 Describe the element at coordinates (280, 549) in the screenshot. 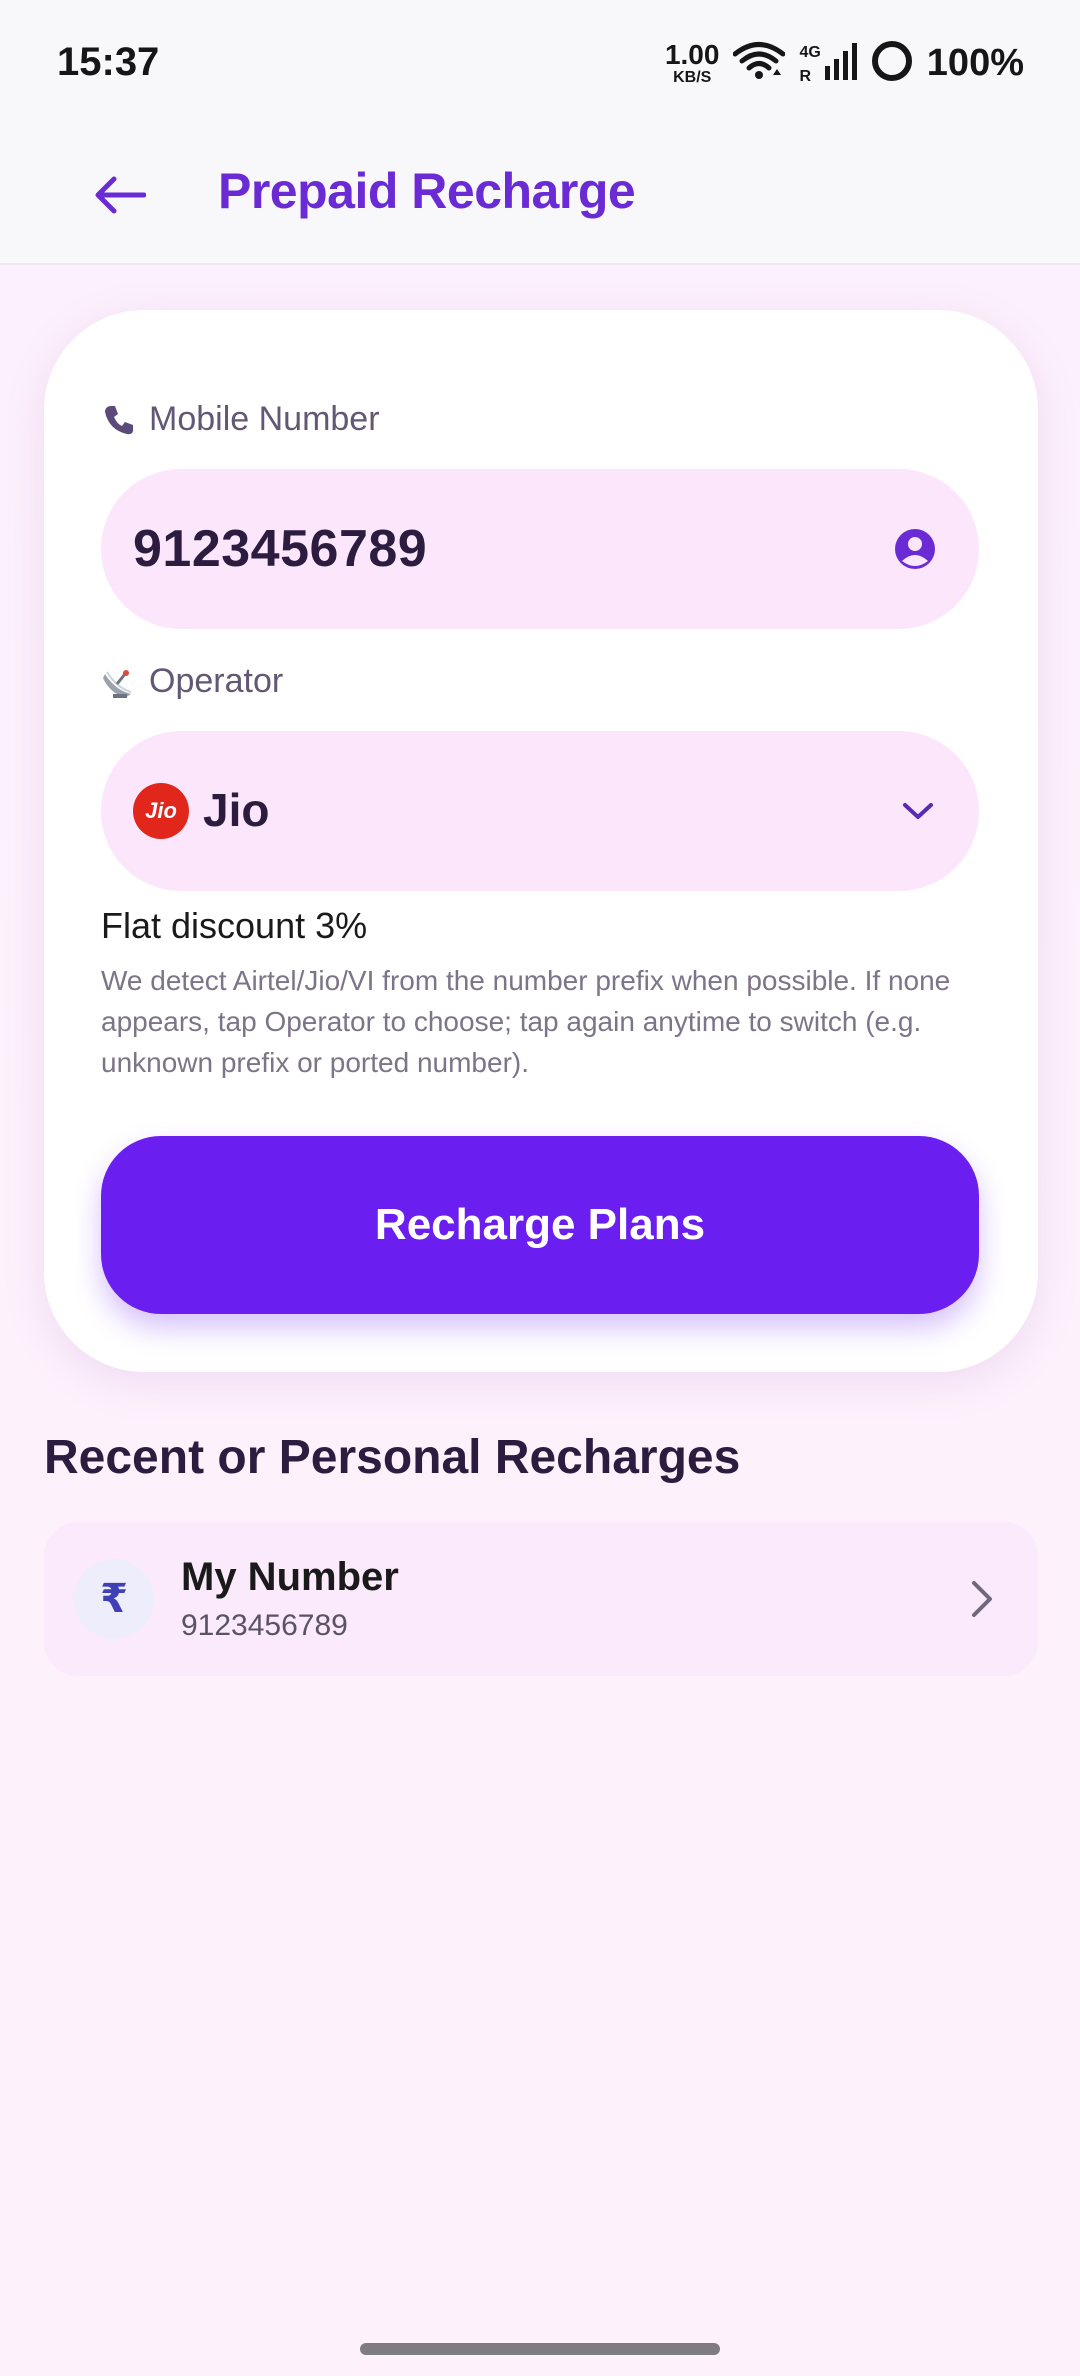

I see `mobile-number-value: 9123456789` at that location.